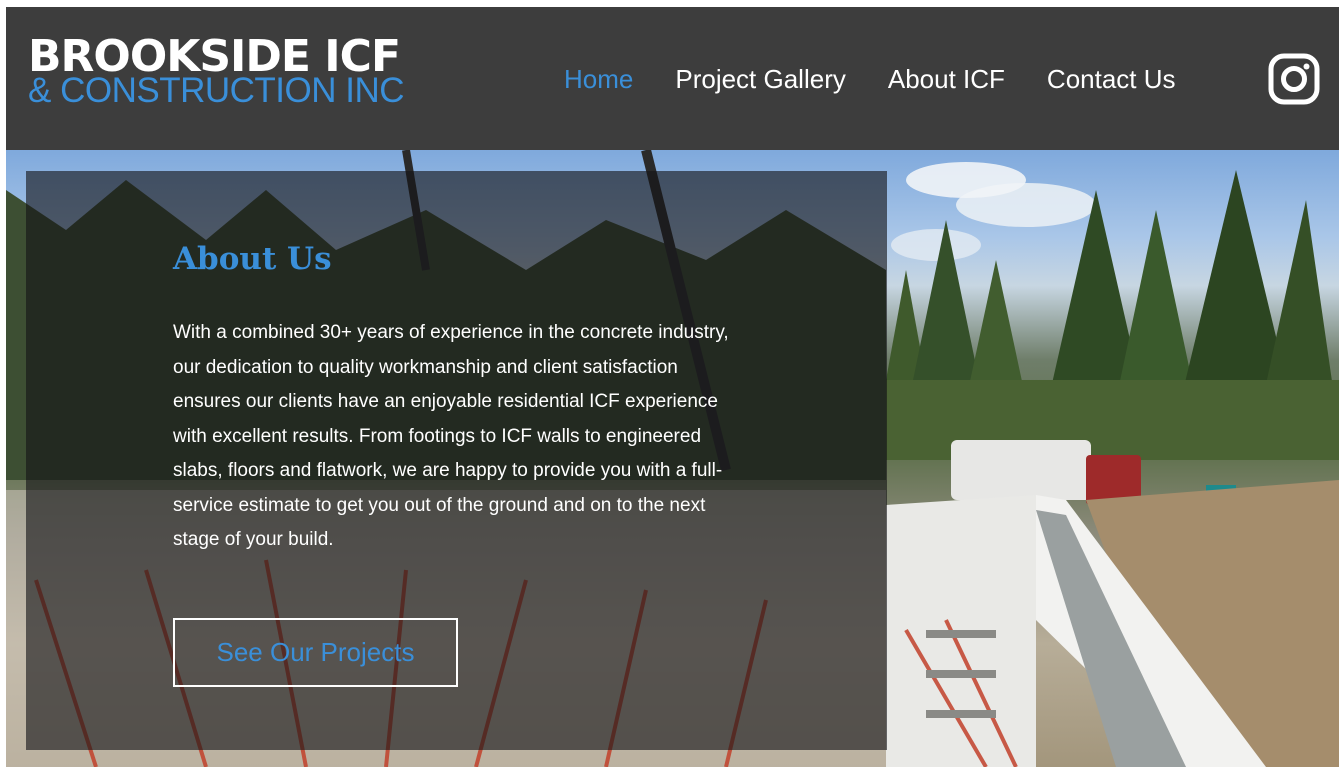 This screenshot has width=1339, height=767. I want to click on about-heading: About Us, so click(252, 259).